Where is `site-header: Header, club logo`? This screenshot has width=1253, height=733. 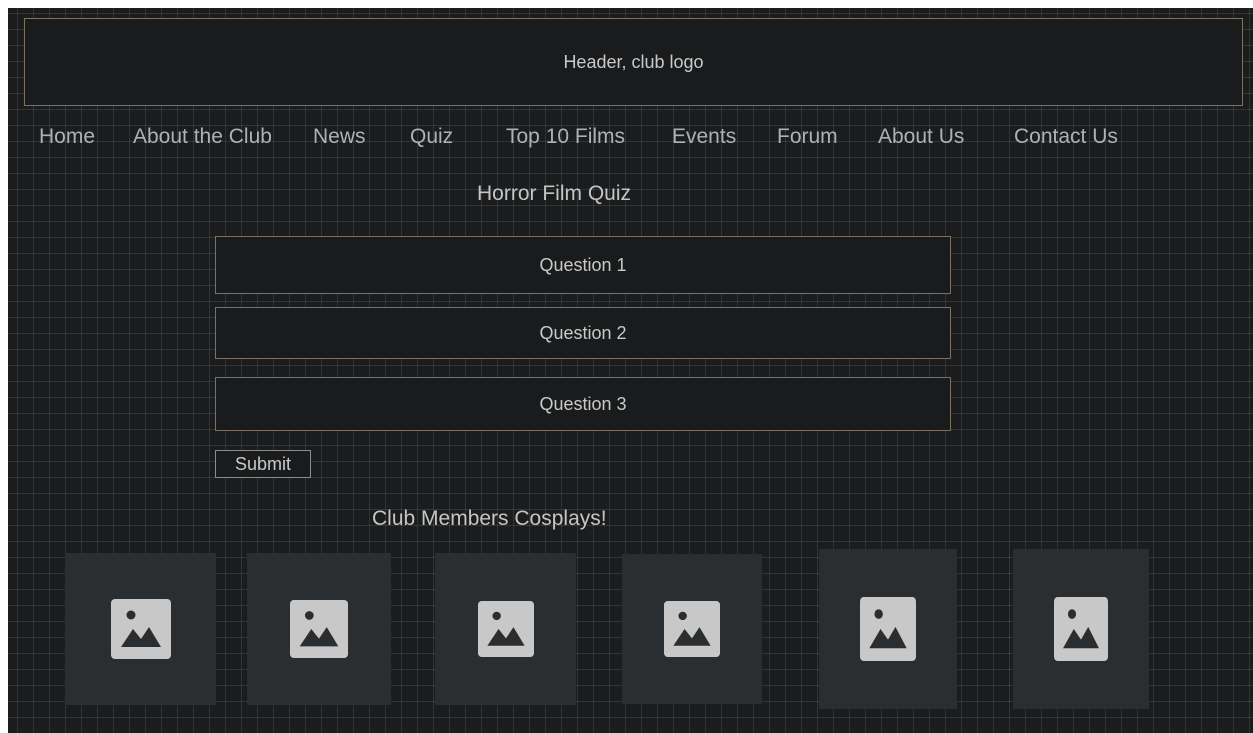 site-header: Header, club logo is located at coordinates (633, 62).